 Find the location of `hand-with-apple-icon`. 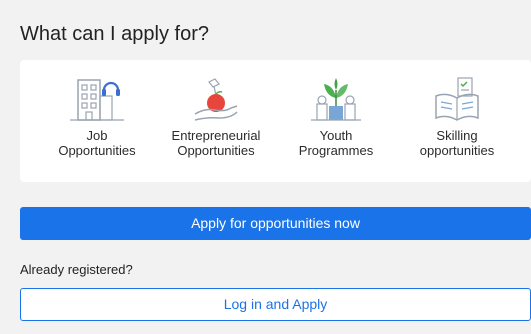

hand-with-apple-icon is located at coordinates (216, 99).